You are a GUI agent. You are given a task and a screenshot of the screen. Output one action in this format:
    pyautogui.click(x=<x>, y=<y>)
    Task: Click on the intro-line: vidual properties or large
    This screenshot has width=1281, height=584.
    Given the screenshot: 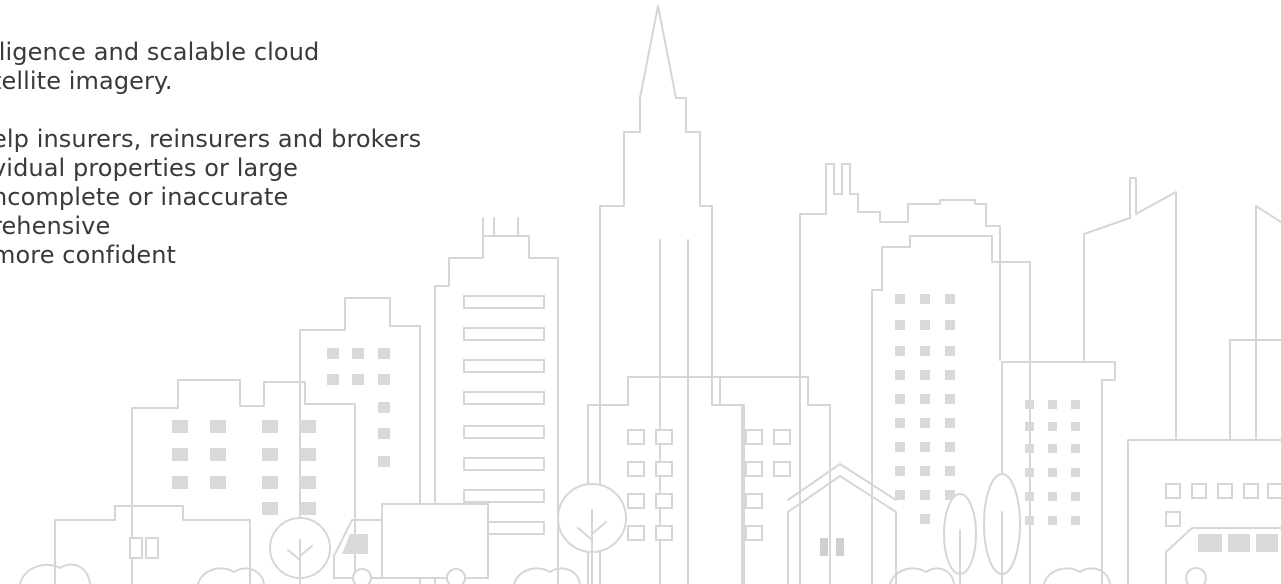 What is the action you would take?
    pyautogui.click(x=149, y=168)
    